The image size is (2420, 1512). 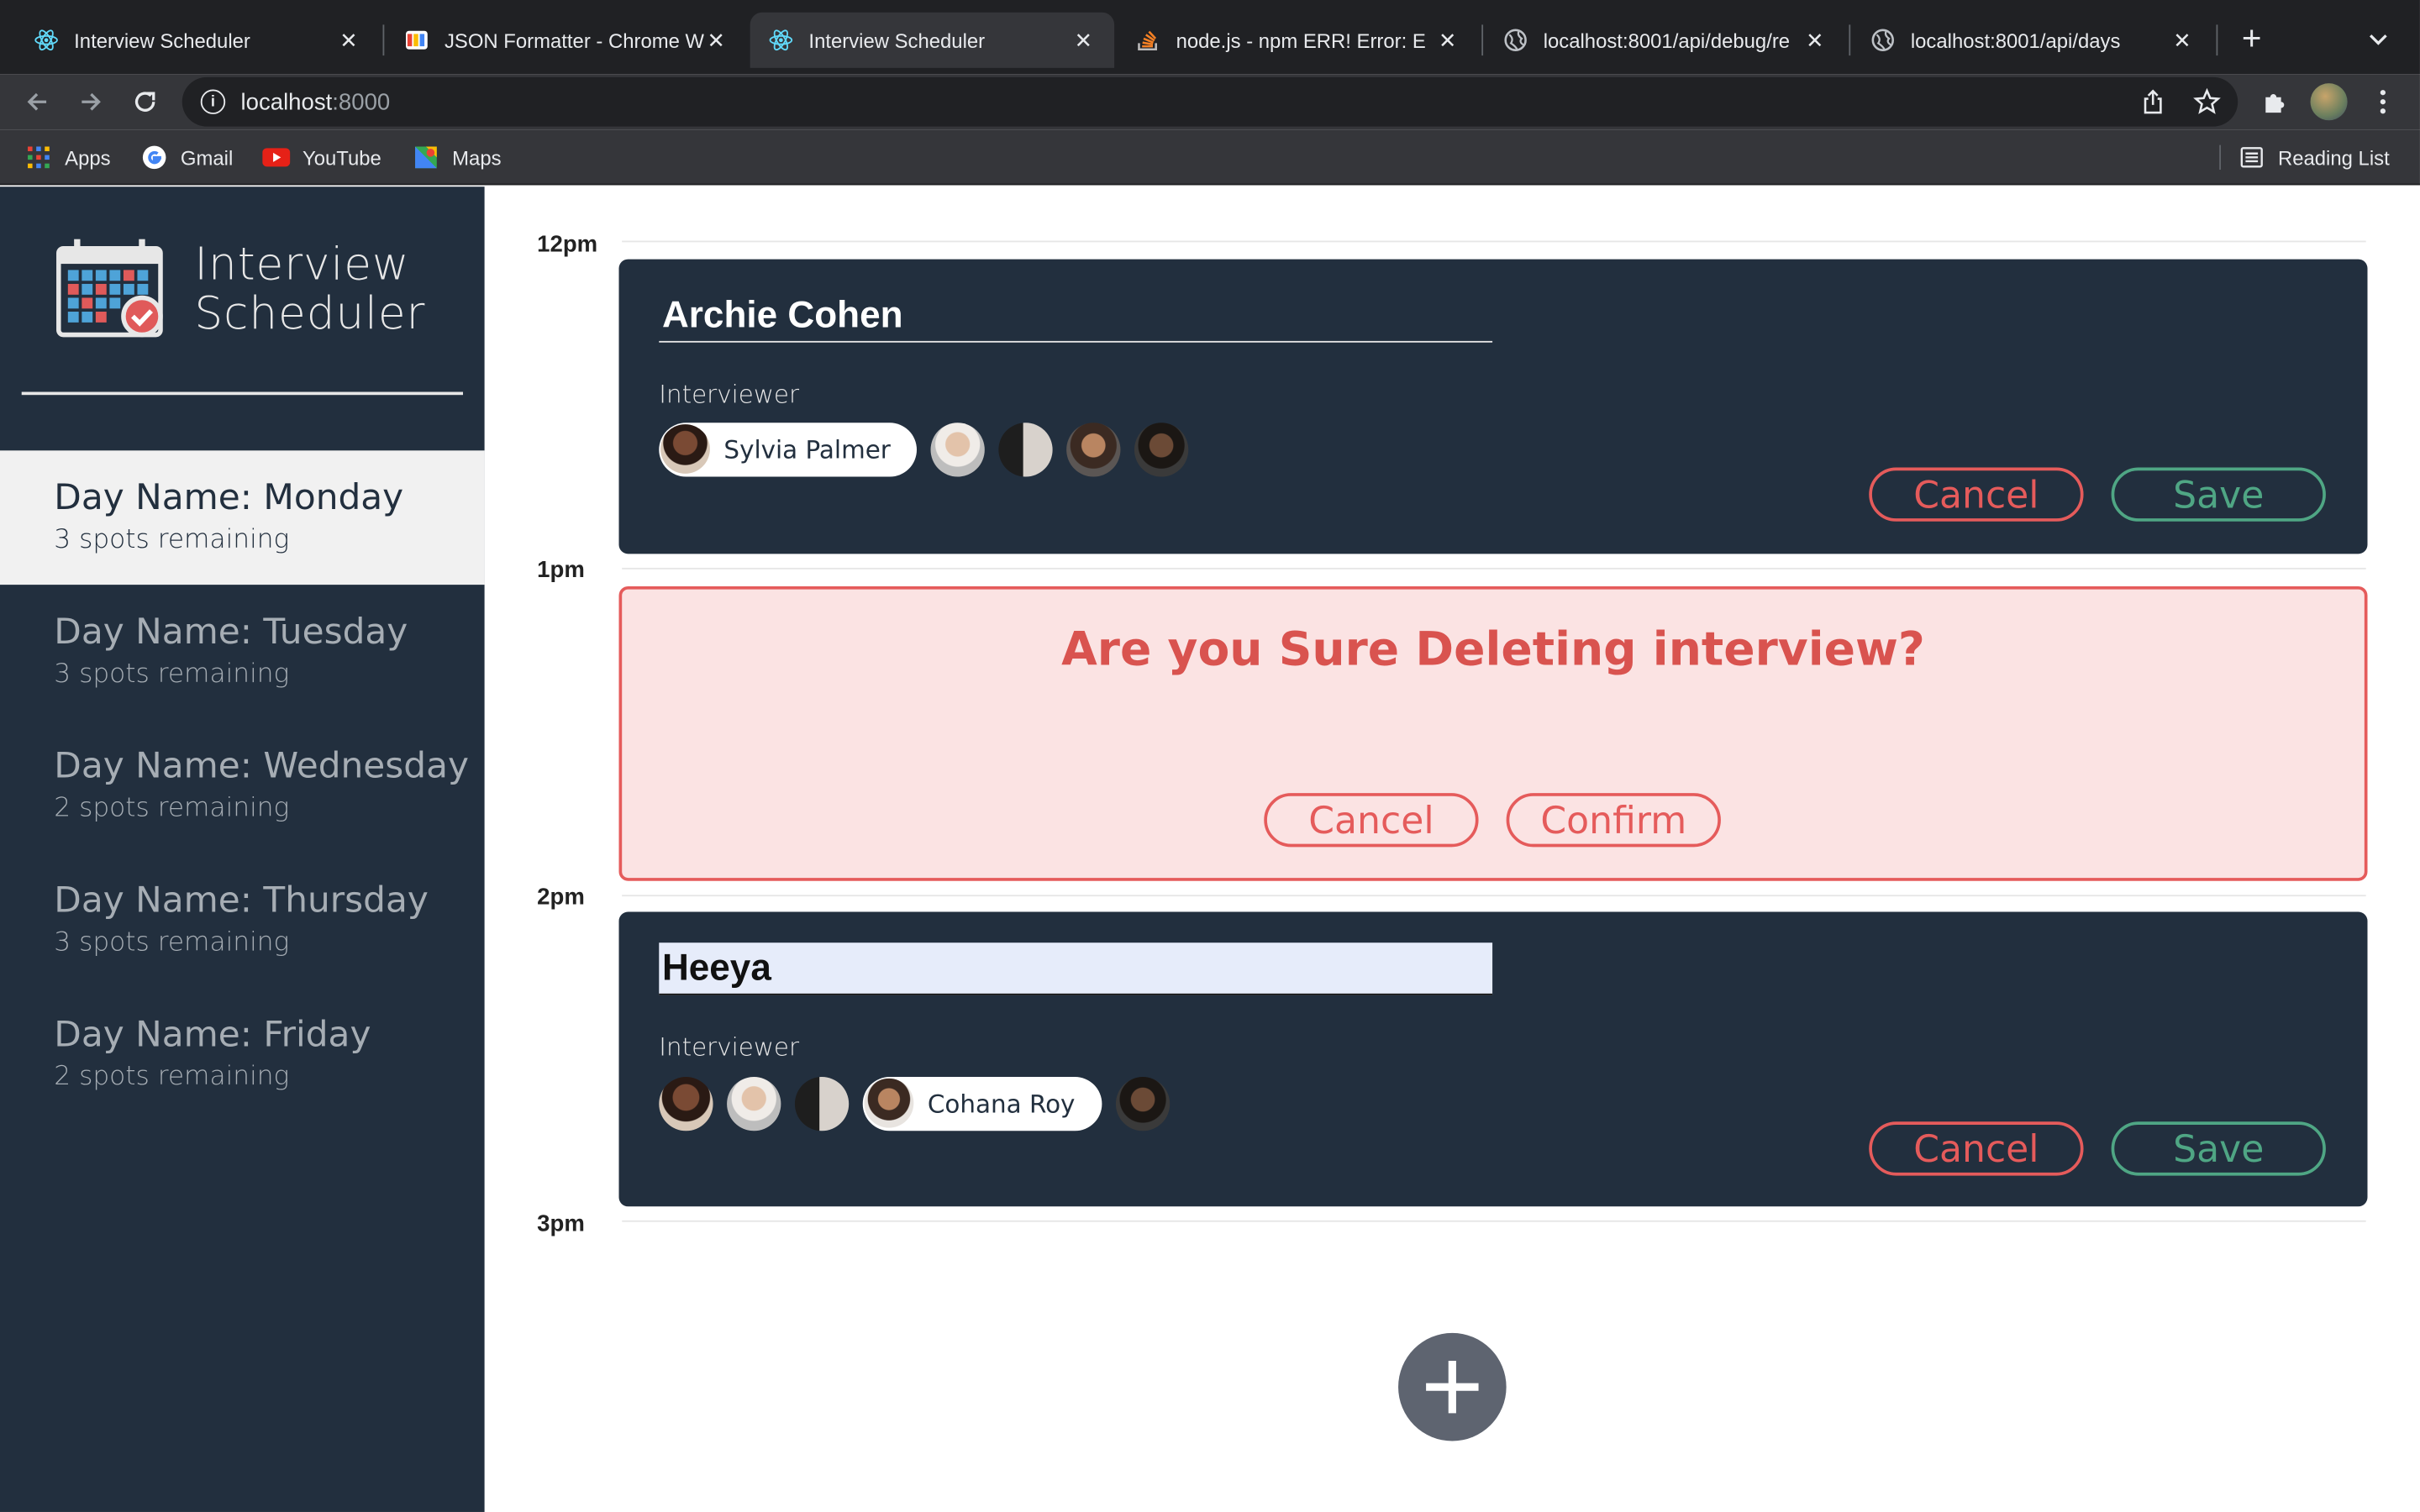 What do you see at coordinates (2251, 157) in the screenshot?
I see `reading-list-icon` at bounding box center [2251, 157].